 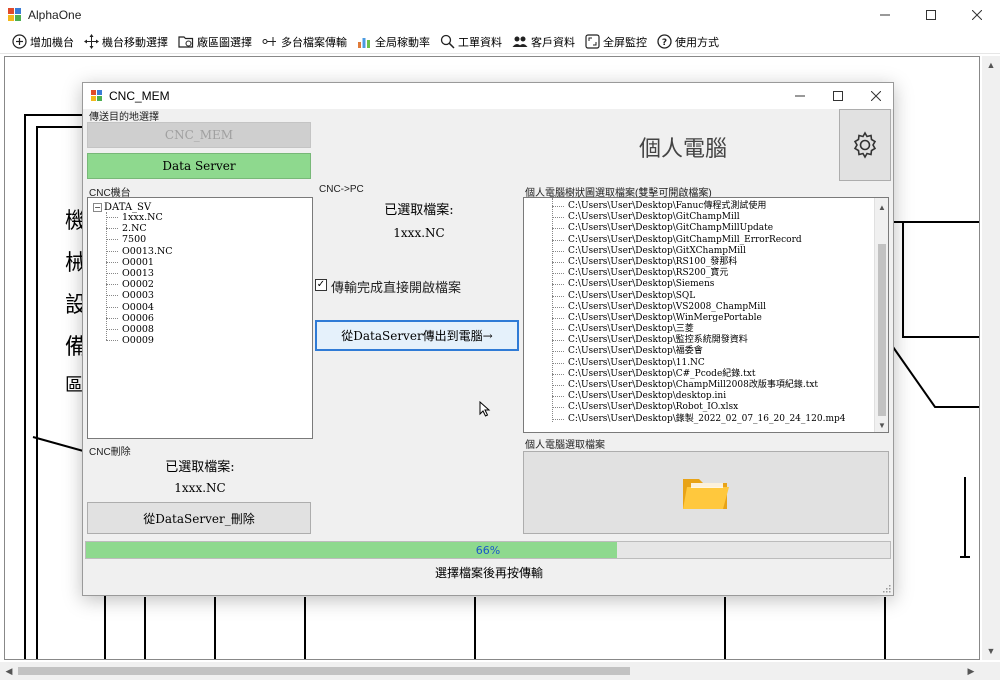 I want to click on pc-tree-scrollbar: ▲ ▼, so click(x=881, y=315).